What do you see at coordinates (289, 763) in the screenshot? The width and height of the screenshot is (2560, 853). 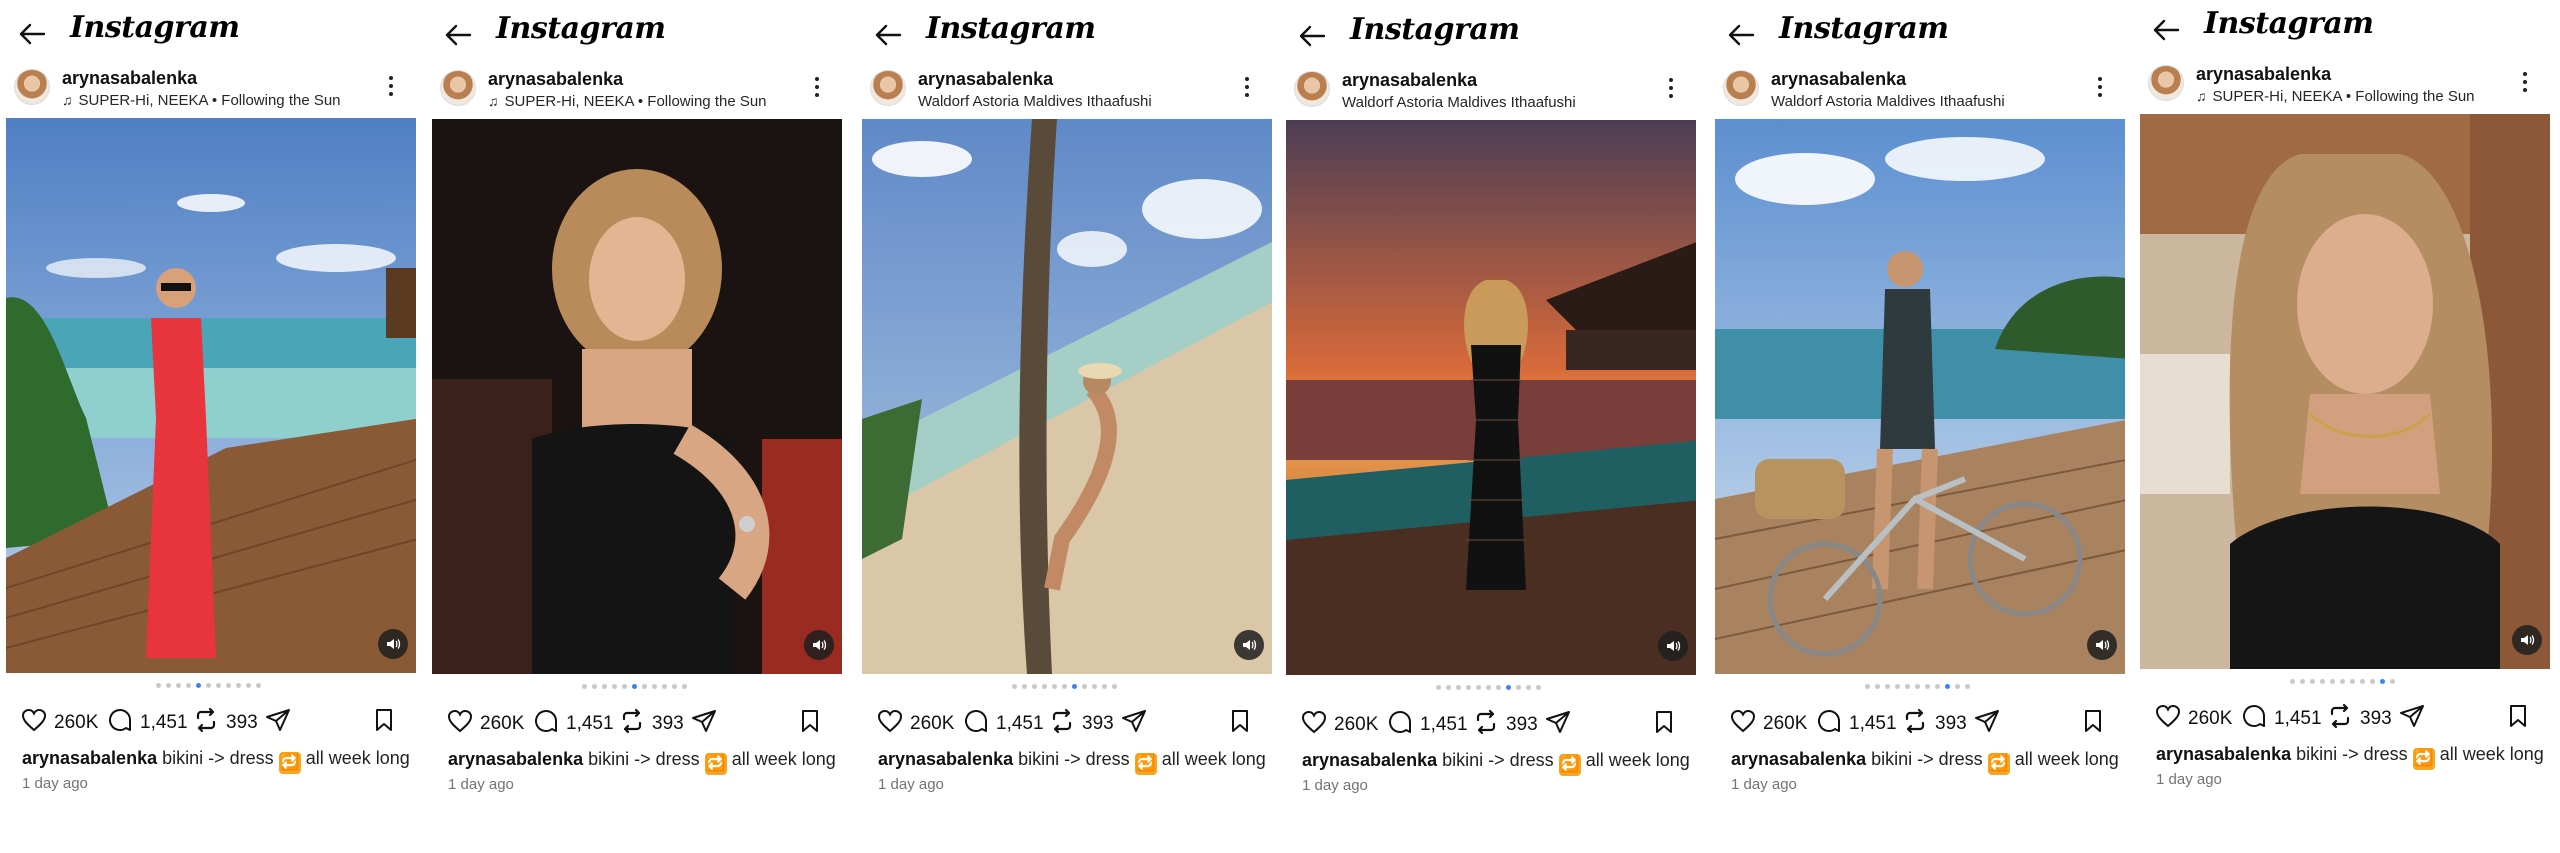 I see `repost-emoji-icon: 🔁` at bounding box center [289, 763].